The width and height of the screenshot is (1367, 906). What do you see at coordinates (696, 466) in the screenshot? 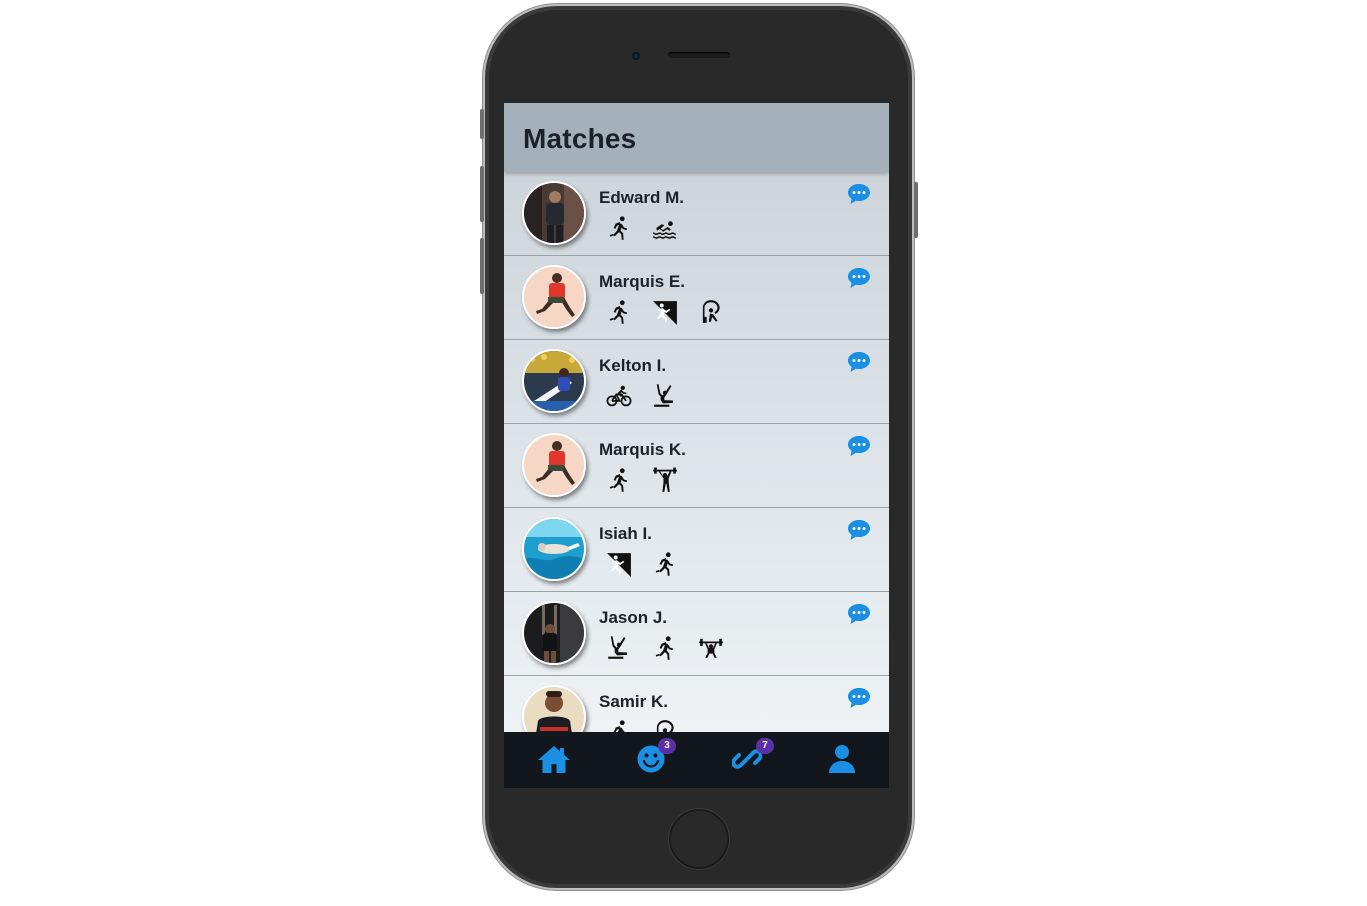
I see `match-row: Marquis K.` at bounding box center [696, 466].